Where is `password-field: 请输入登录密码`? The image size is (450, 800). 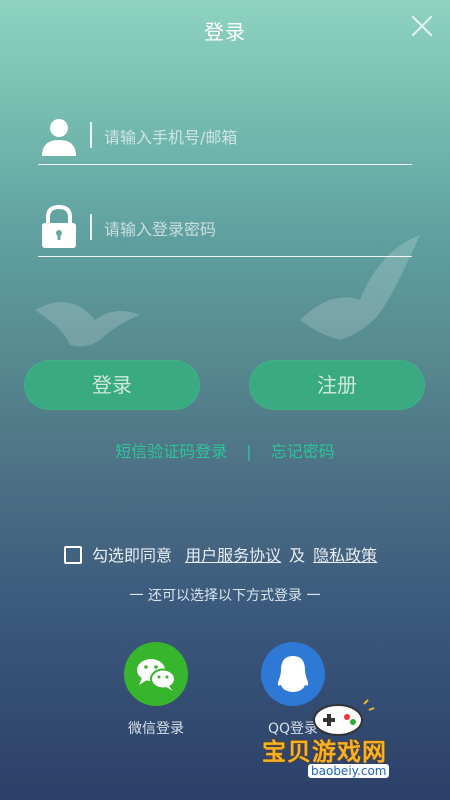
password-field: 请输入登录密码 is located at coordinates (225, 228).